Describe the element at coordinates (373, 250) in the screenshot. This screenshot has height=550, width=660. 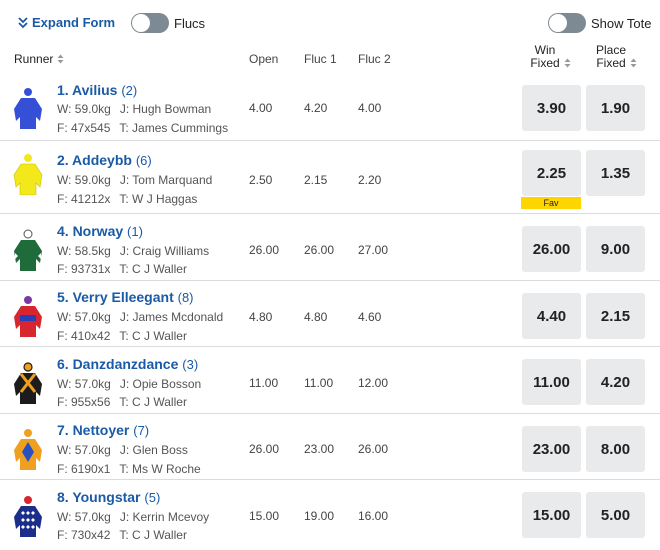
I see `fluc2-odds: 27.00` at that location.